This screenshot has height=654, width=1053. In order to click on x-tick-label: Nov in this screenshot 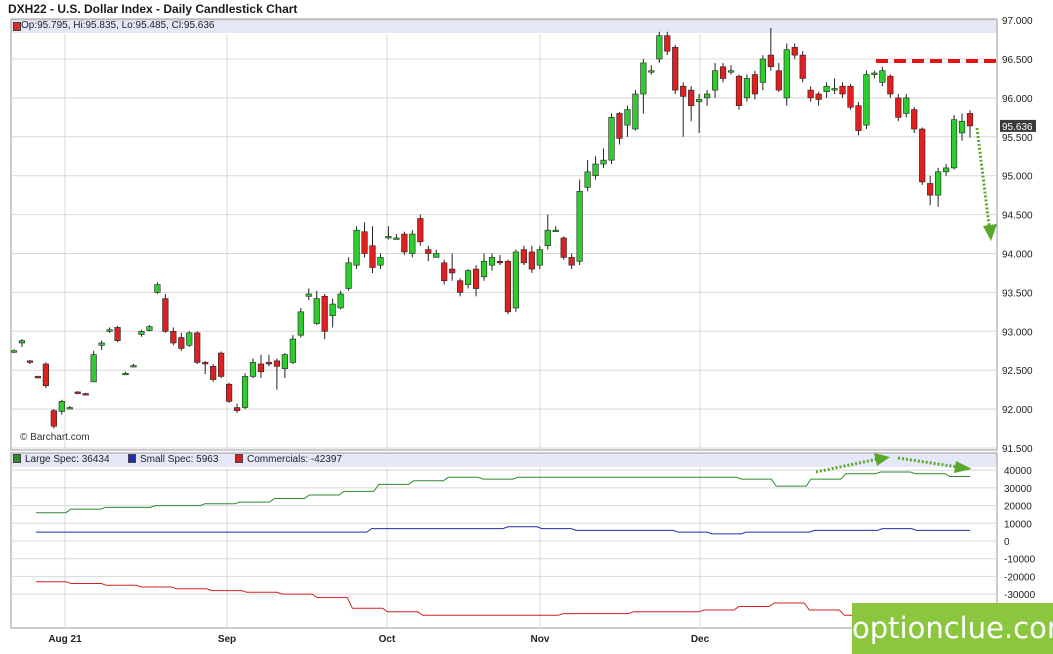, I will do `click(540, 639)`.